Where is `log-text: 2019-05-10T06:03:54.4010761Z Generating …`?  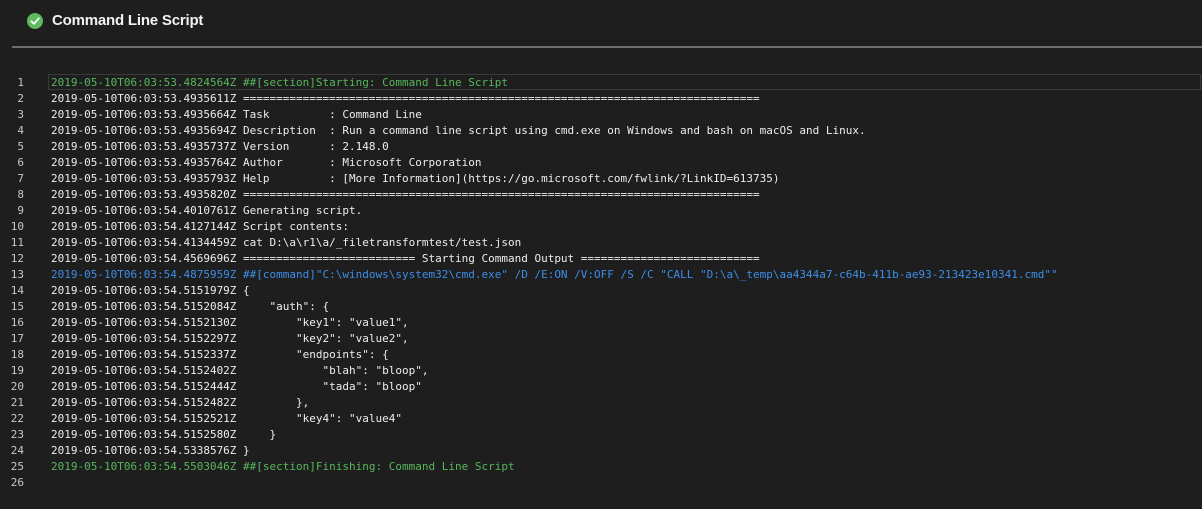 log-text: 2019-05-10T06:03:54.4010761Z Generating … is located at coordinates (207, 210).